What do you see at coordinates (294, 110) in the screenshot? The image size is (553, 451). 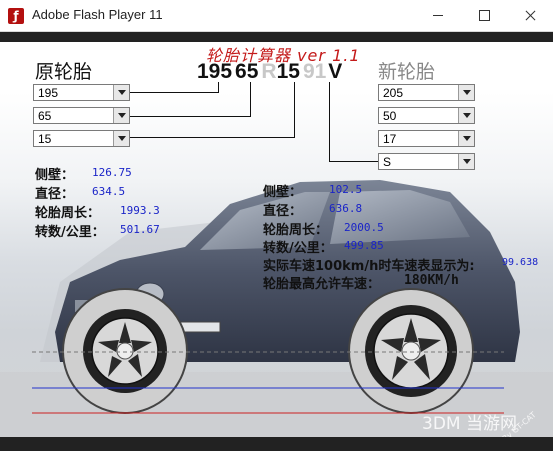 I see `connector-rim-v` at bounding box center [294, 110].